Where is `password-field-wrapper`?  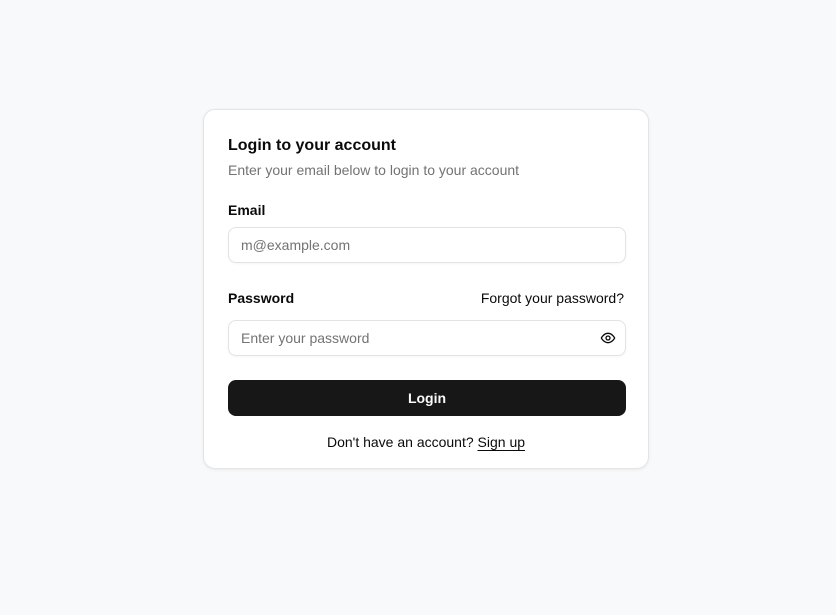
password-field-wrapper is located at coordinates (427, 338).